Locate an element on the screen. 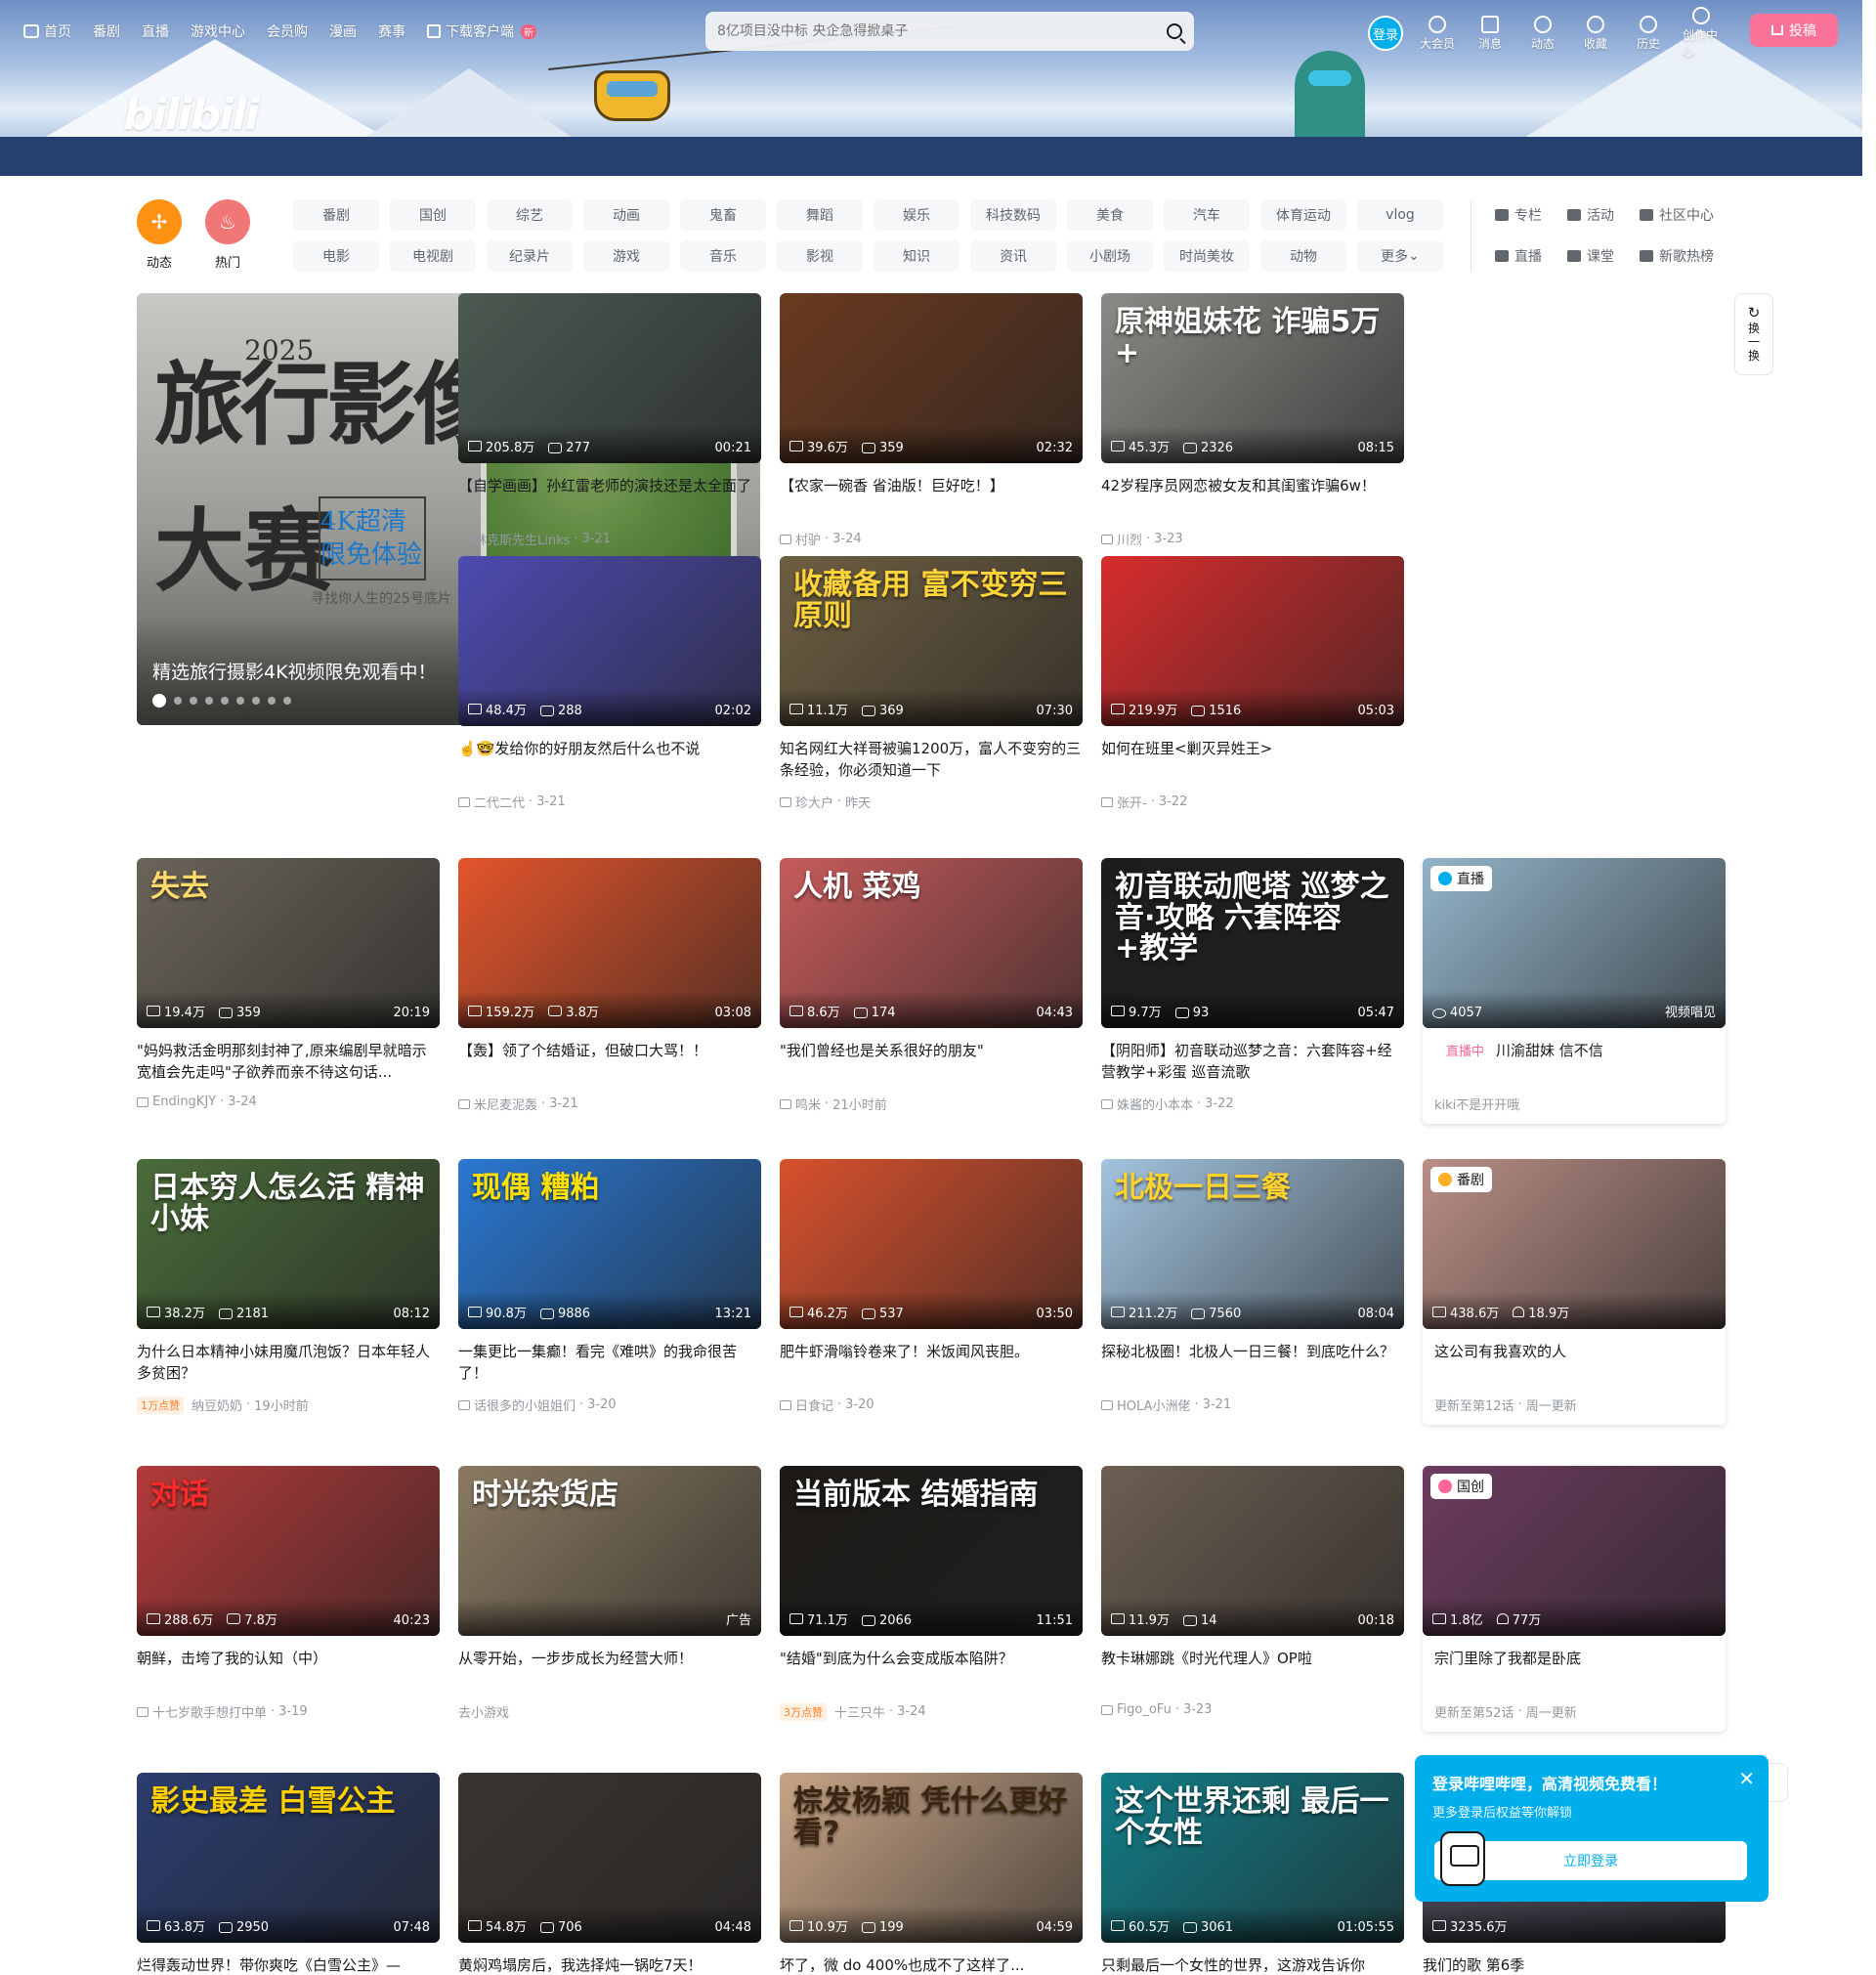 Image resolution: width=1876 pixels, height=1975 pixels. video-thumbnail: 11.9万 14 00:18 is located at coordinates (1252, 1551).